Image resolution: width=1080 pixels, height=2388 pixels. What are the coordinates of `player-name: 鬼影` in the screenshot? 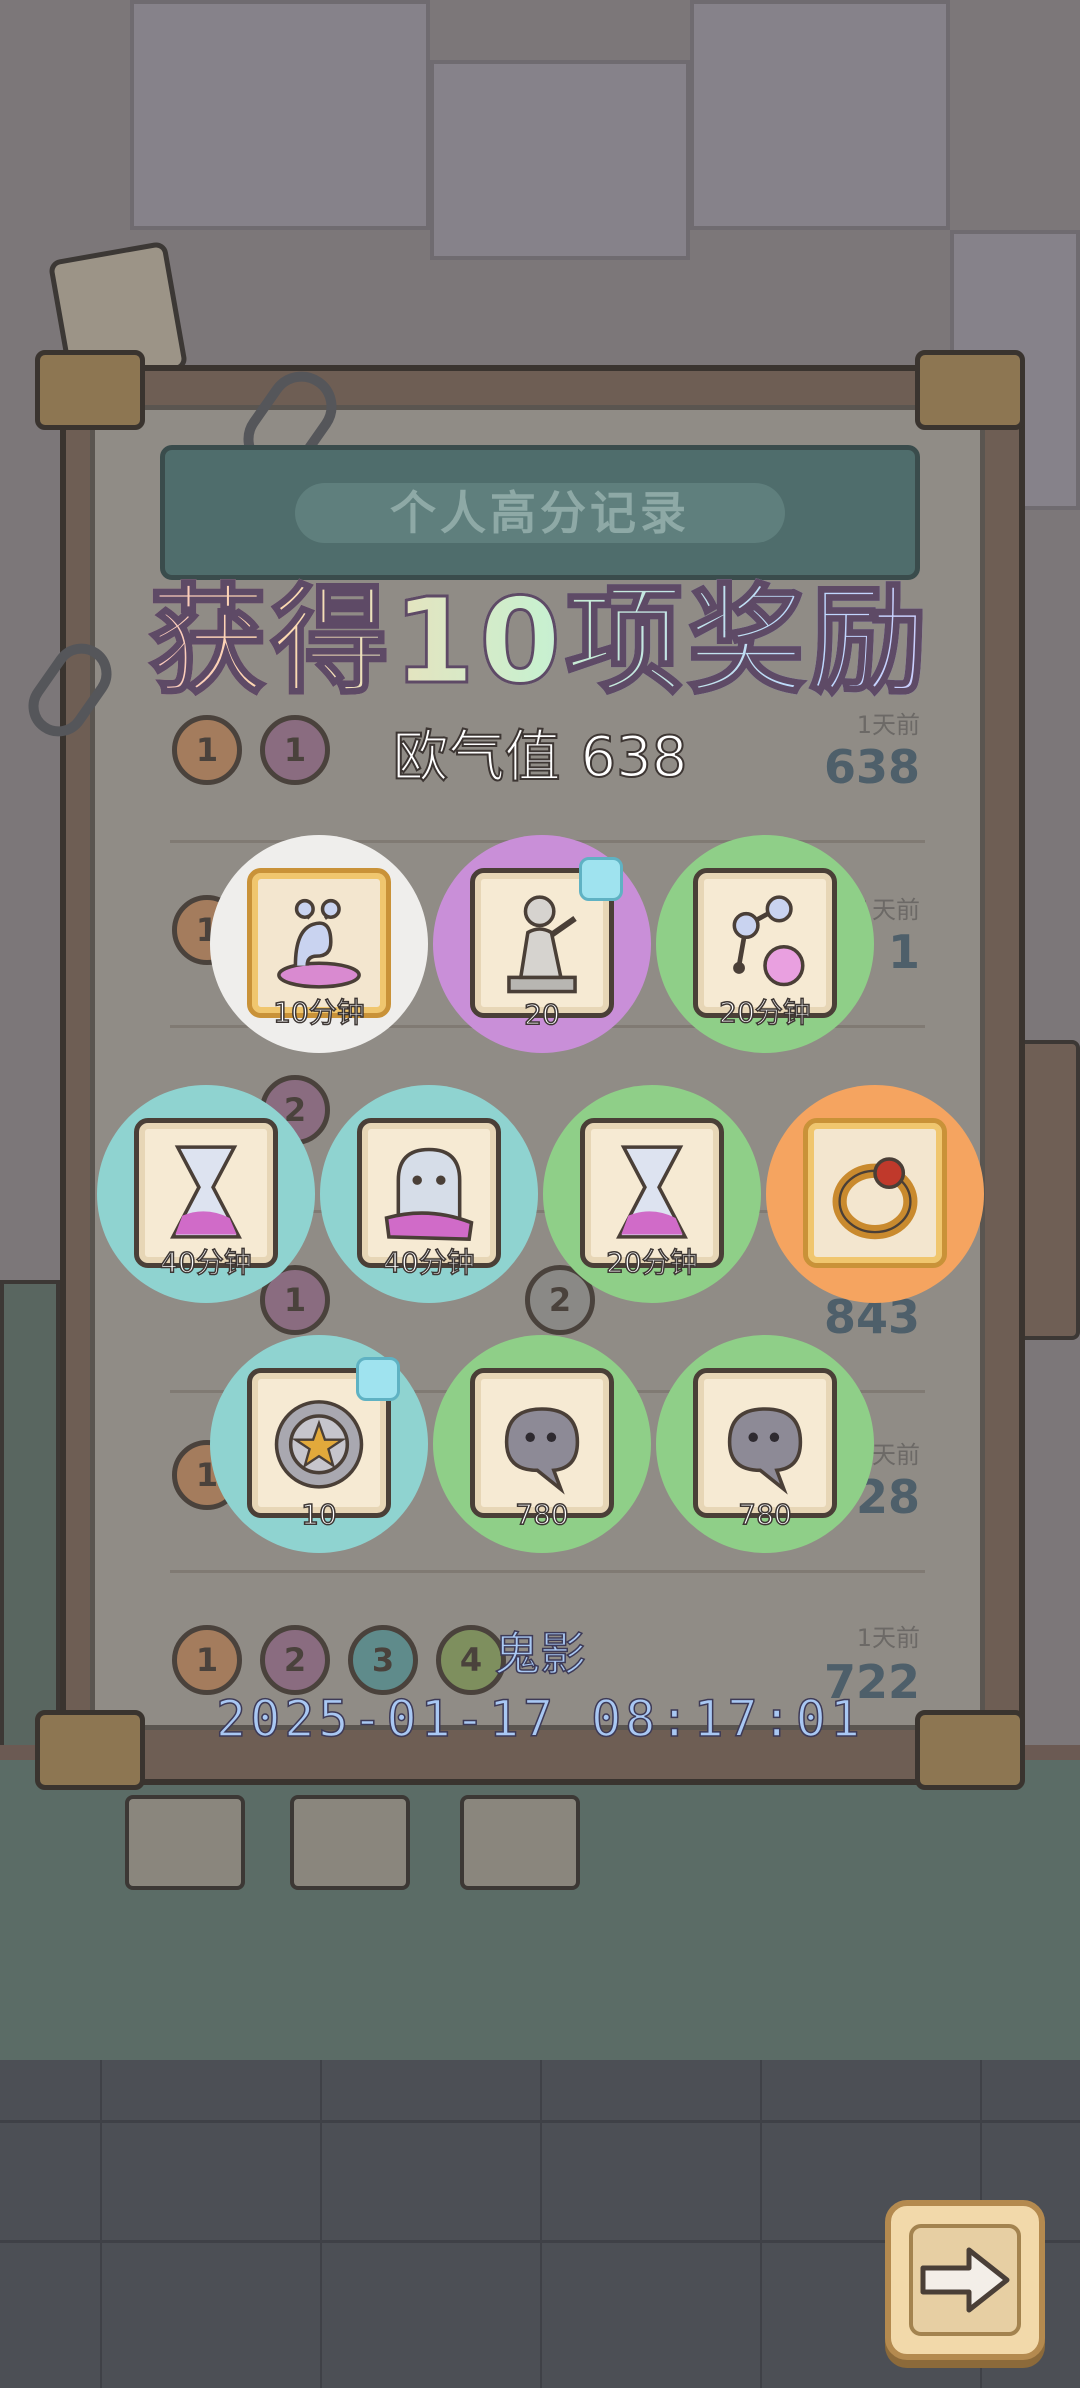 It's located at (540, 1654).